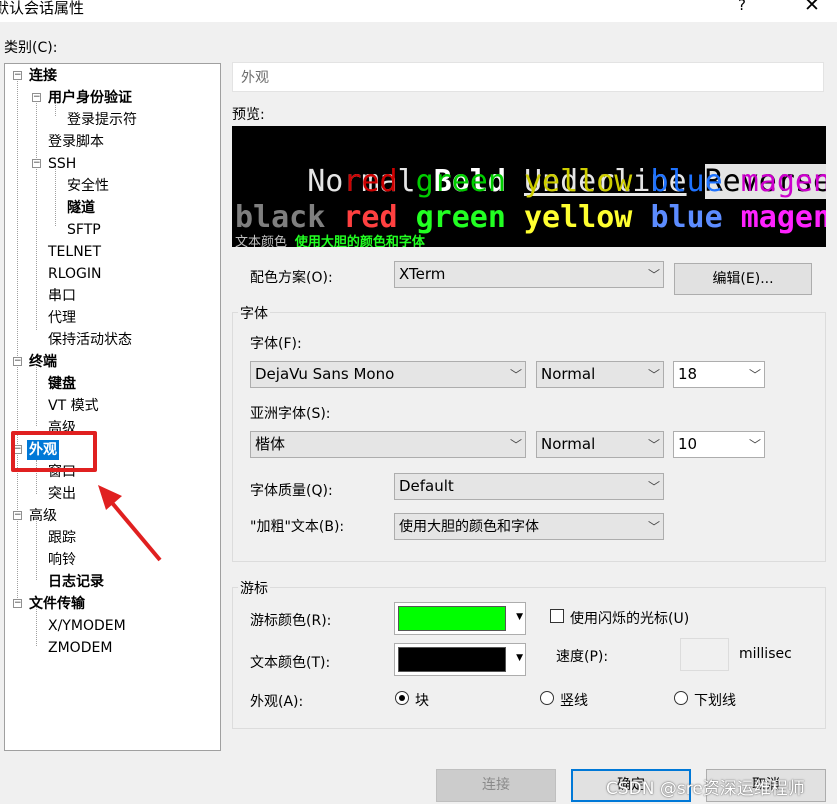 This screenshot has width=837, height=804. I want to click on preview-green: green, so click(460, 181).